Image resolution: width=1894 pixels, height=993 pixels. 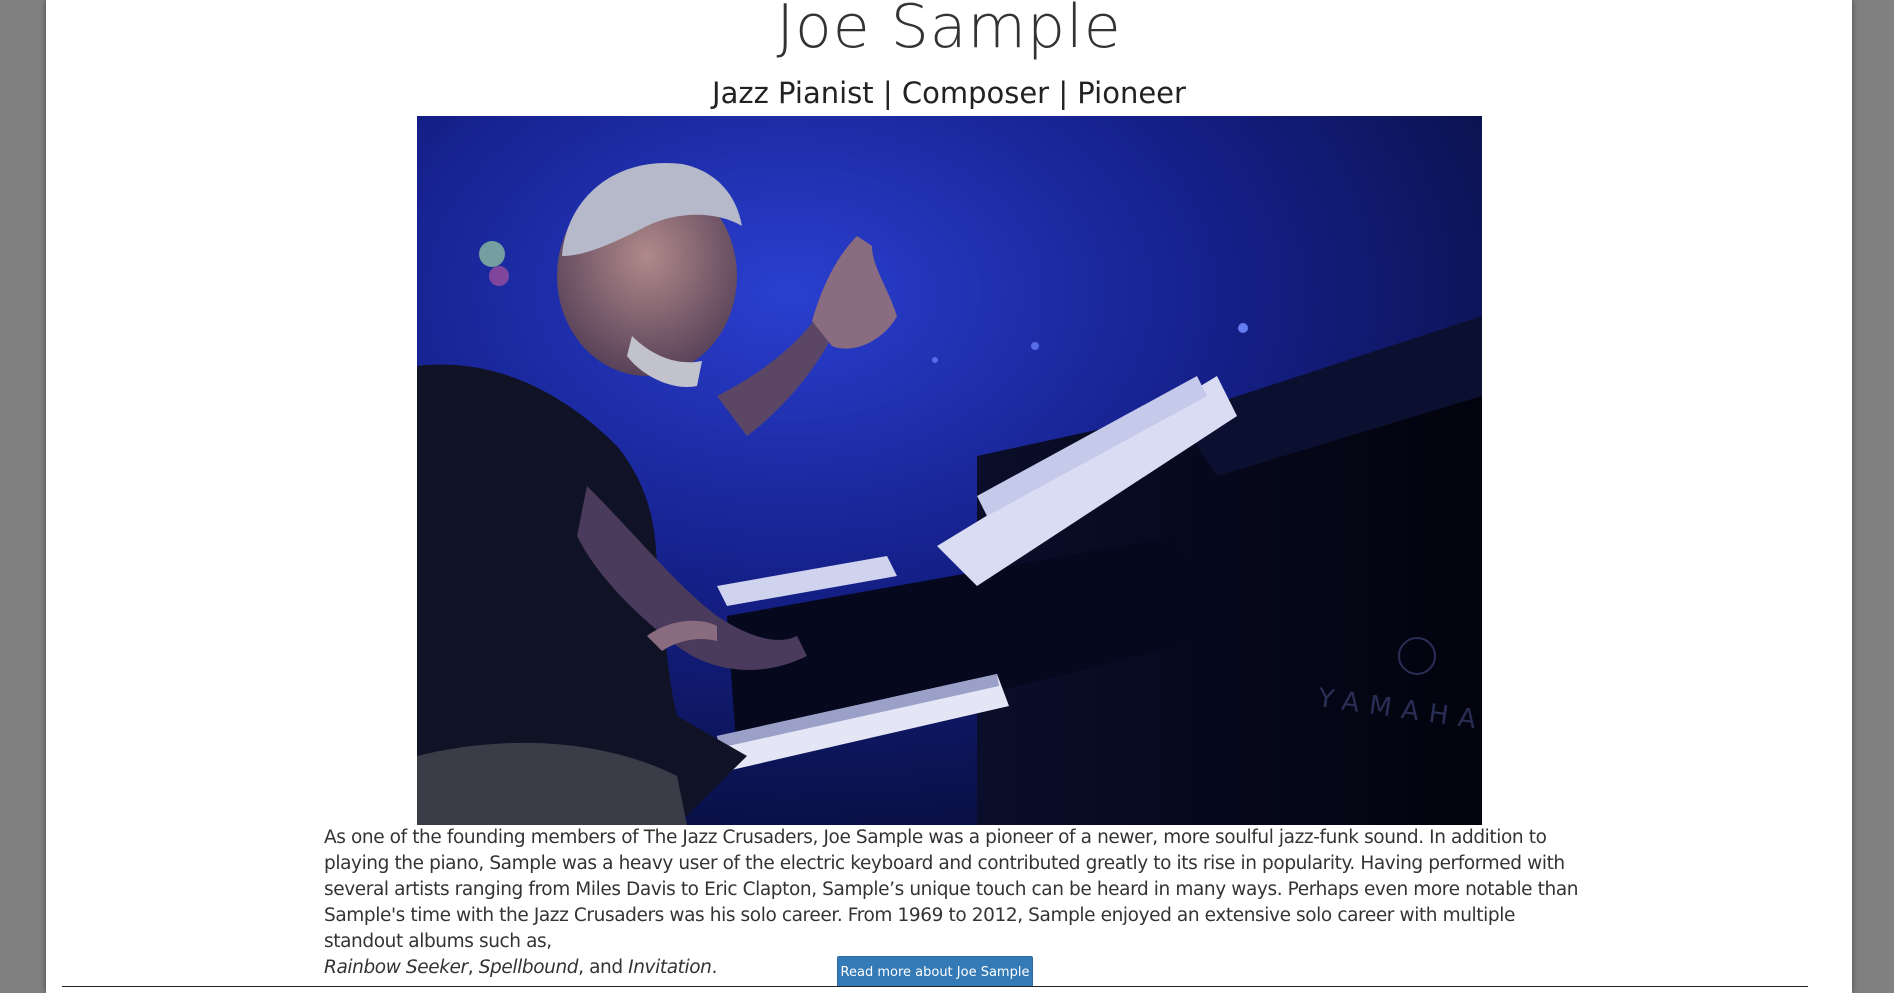 What do you see at coordinates (935, 971) in the screenshot?
I see `read-more-button: Read more about Joe Sample` at bounding box center [935, 971].